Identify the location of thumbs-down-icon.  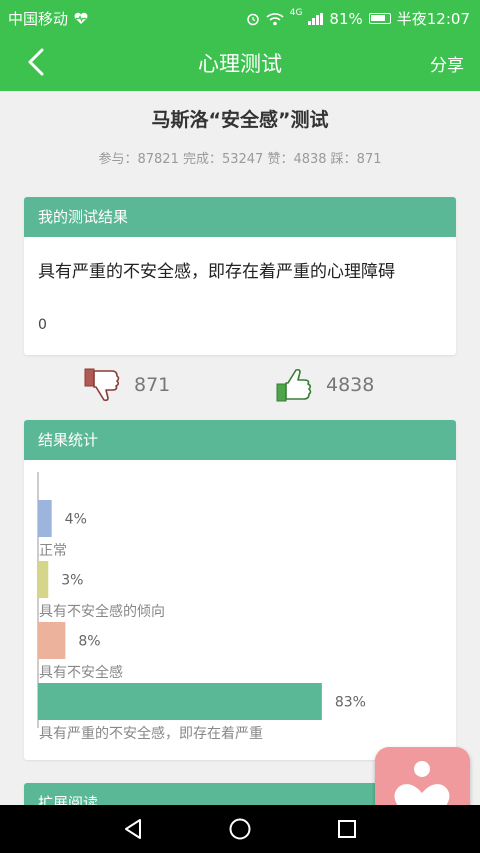
(102, 385).